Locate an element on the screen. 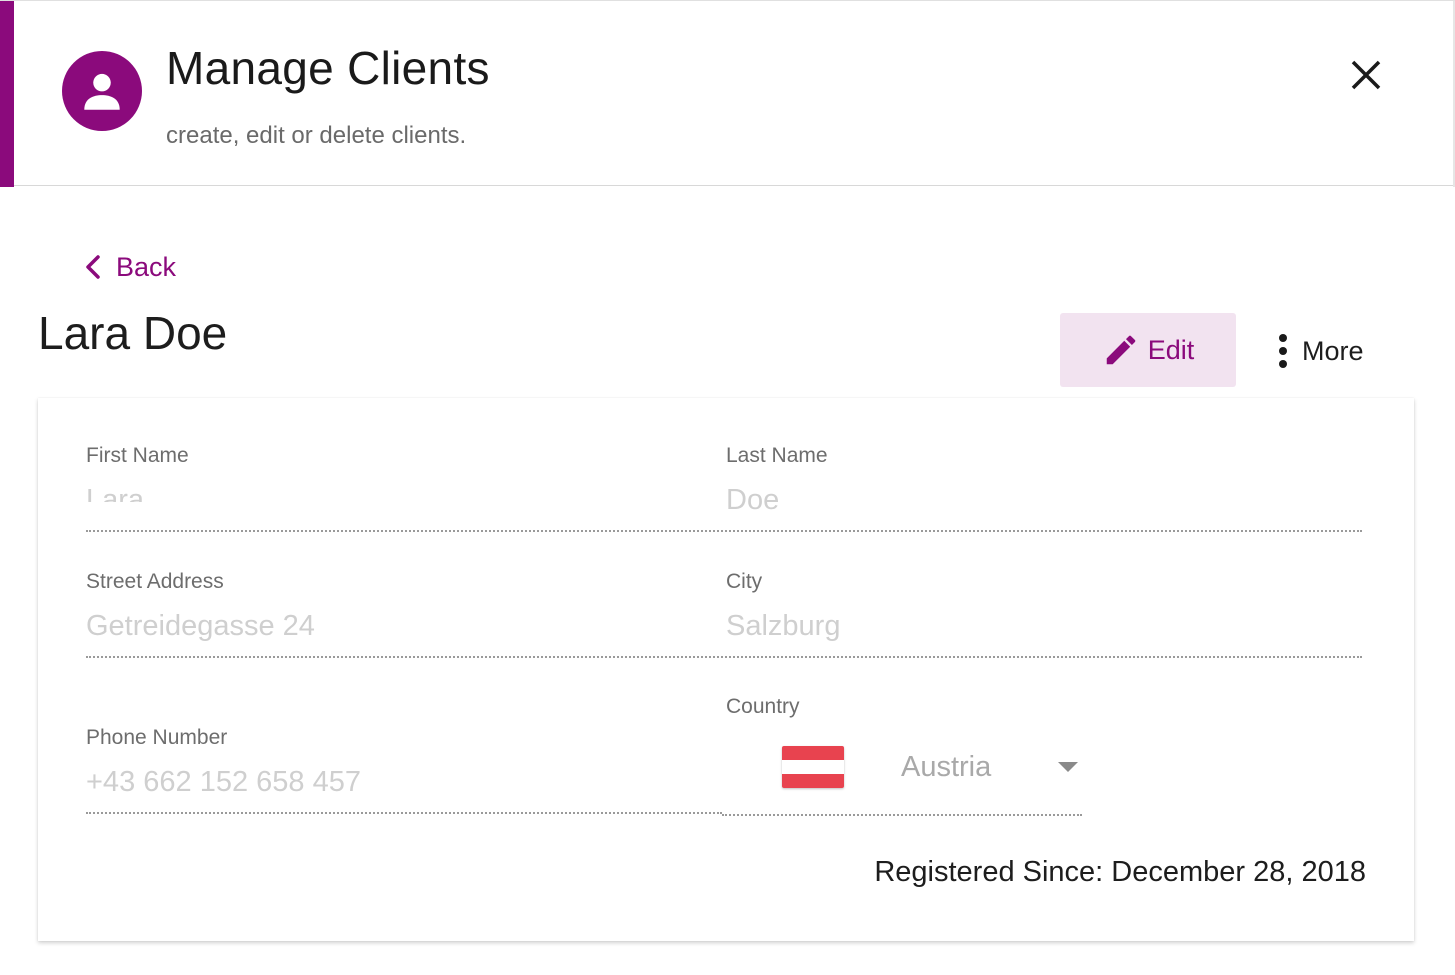 The width and height of the screenshot is (1455, 975). back-link: Back is located at coordinates (129, 267).